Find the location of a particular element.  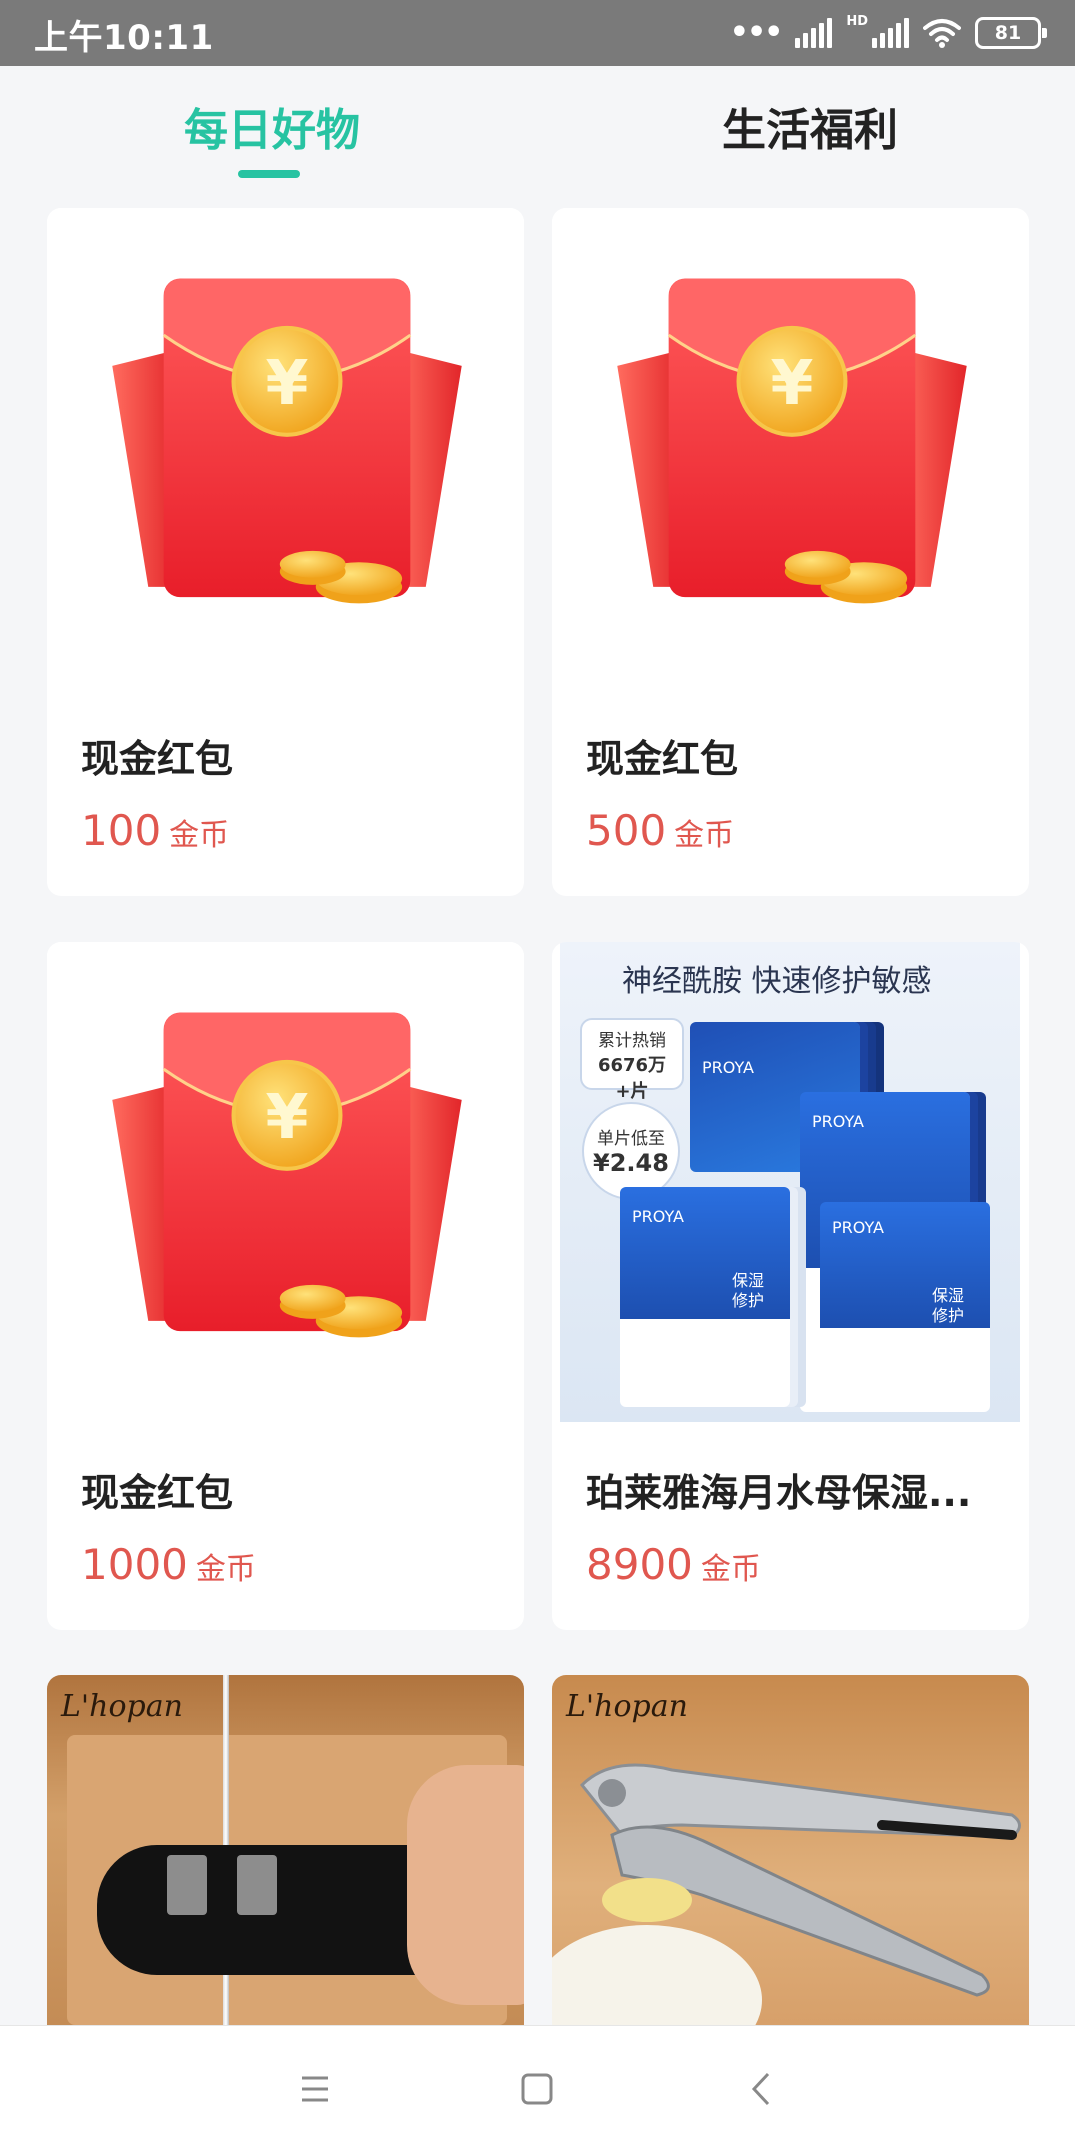

hand is located at coordinates (465, 1885).